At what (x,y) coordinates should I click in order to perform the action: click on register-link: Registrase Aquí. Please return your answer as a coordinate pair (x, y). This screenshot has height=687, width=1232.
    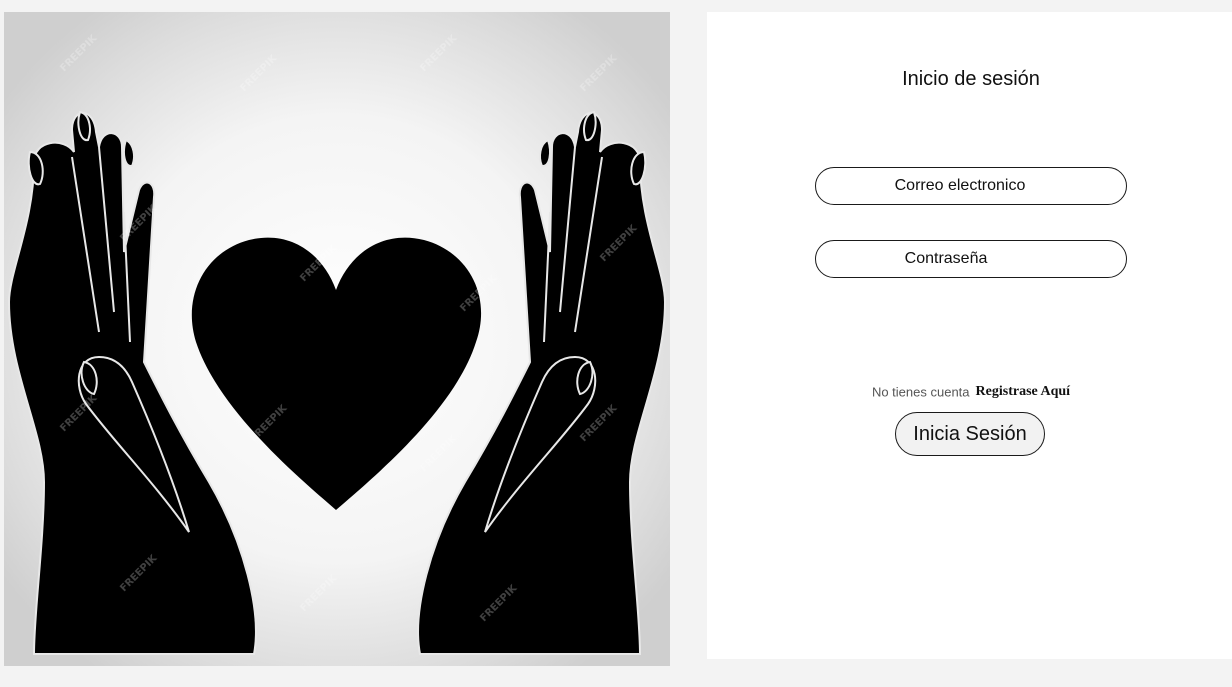
    Looking at the image, I should click on (1023, 391).